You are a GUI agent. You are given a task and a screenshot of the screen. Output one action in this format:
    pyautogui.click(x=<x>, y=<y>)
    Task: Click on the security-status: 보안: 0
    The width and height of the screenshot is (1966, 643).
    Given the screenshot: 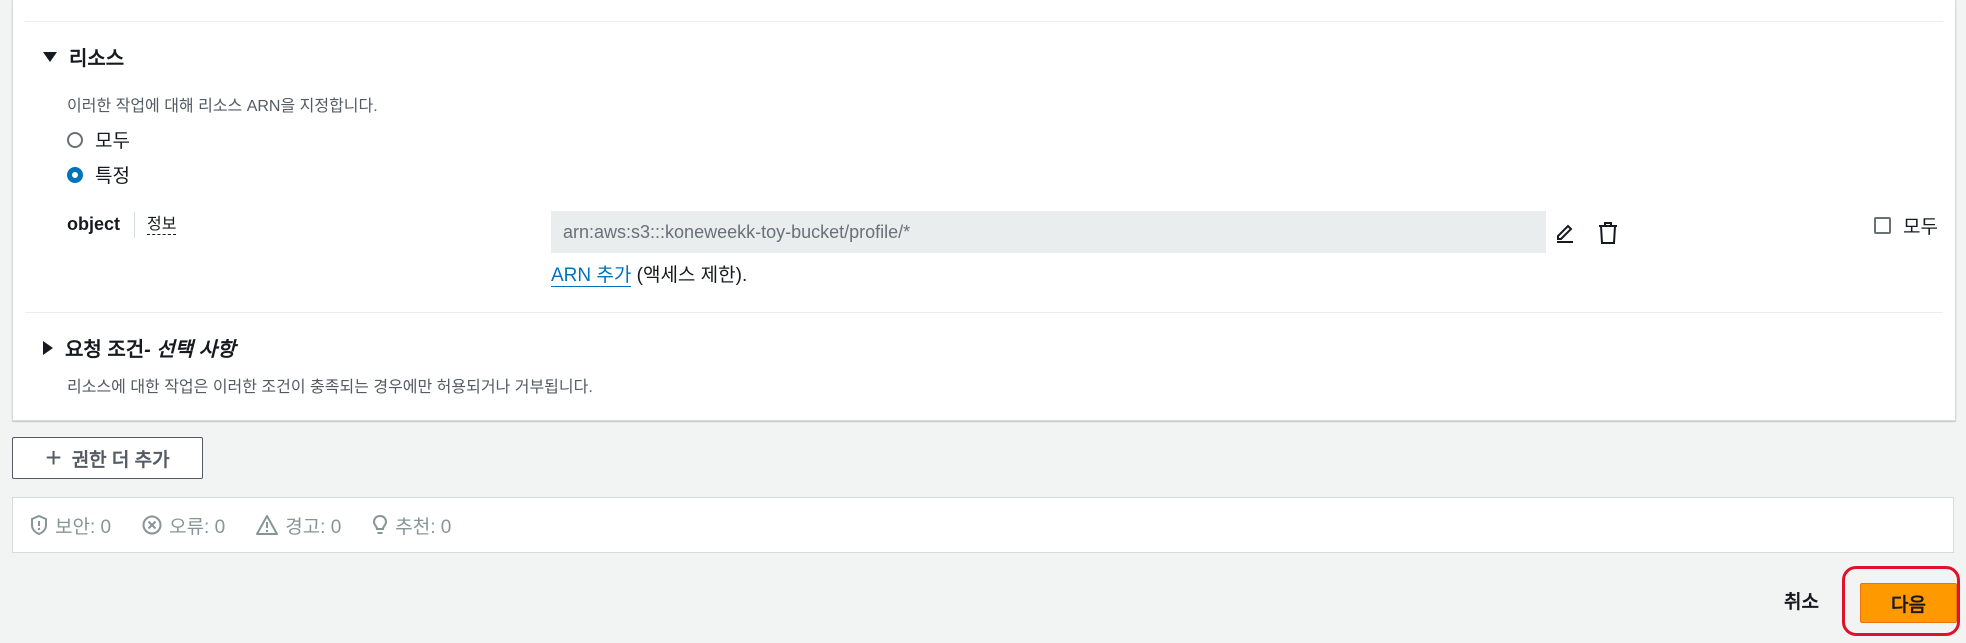 What is the action you would take?
    pyautogui.click(x=70, y=525)
    